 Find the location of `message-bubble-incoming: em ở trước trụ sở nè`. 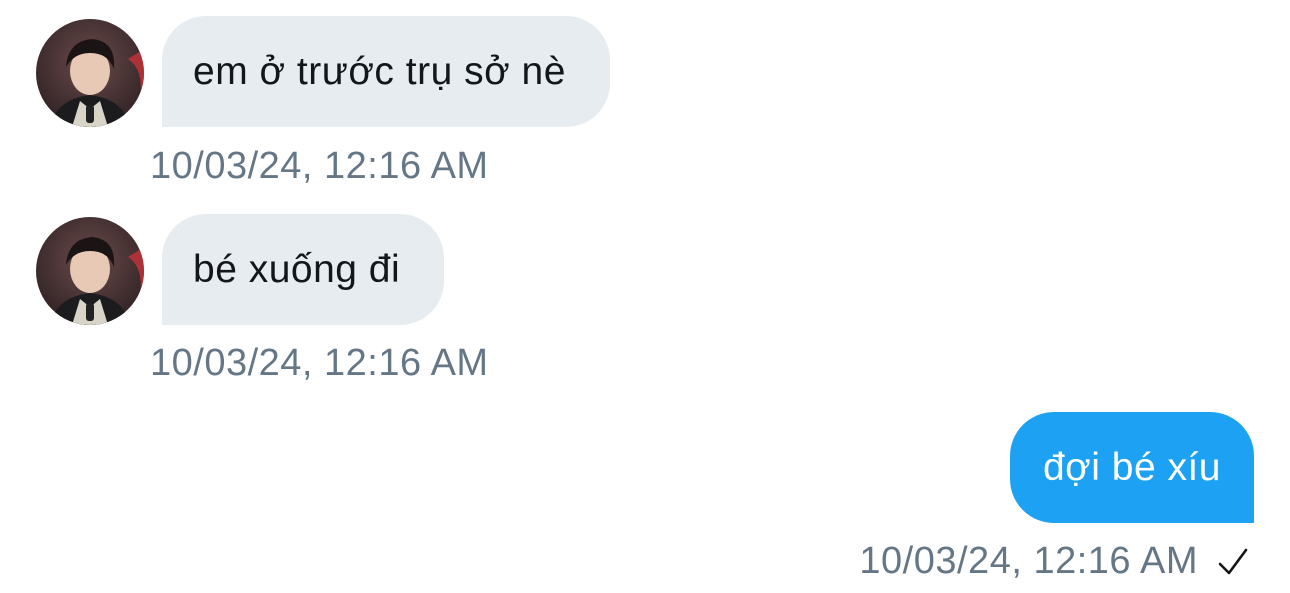

message-bubble-incoming: em ở trước trụ sở nè is located at coordinates (386, 71).